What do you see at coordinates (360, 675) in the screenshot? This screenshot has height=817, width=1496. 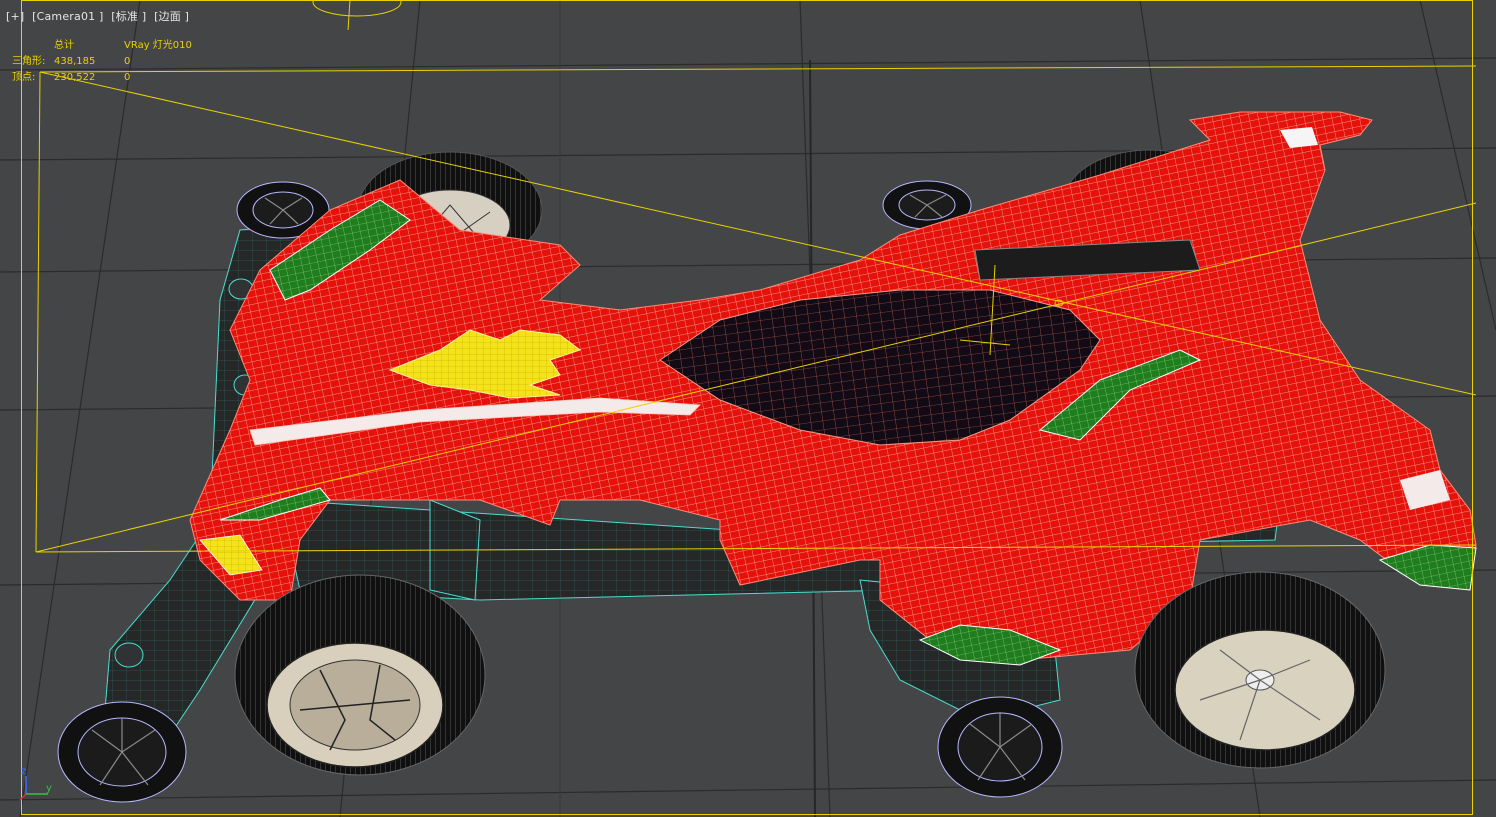 I see `wheel-front-left-front` at bounding box center [360, 675].